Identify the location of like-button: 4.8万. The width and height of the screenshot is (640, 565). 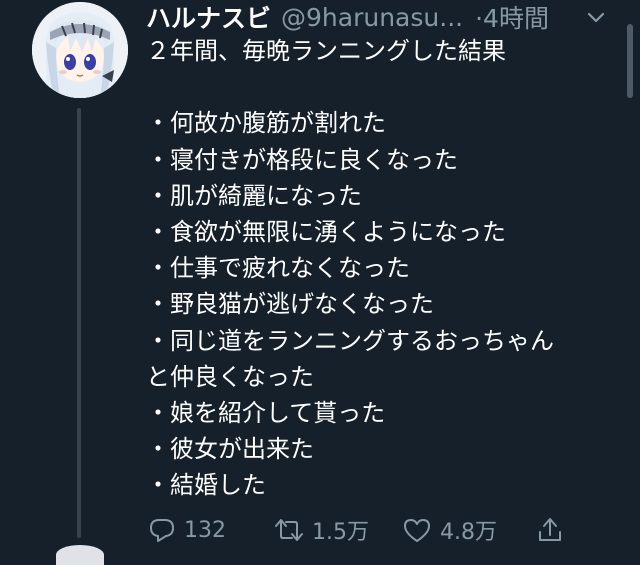
(449, 530).